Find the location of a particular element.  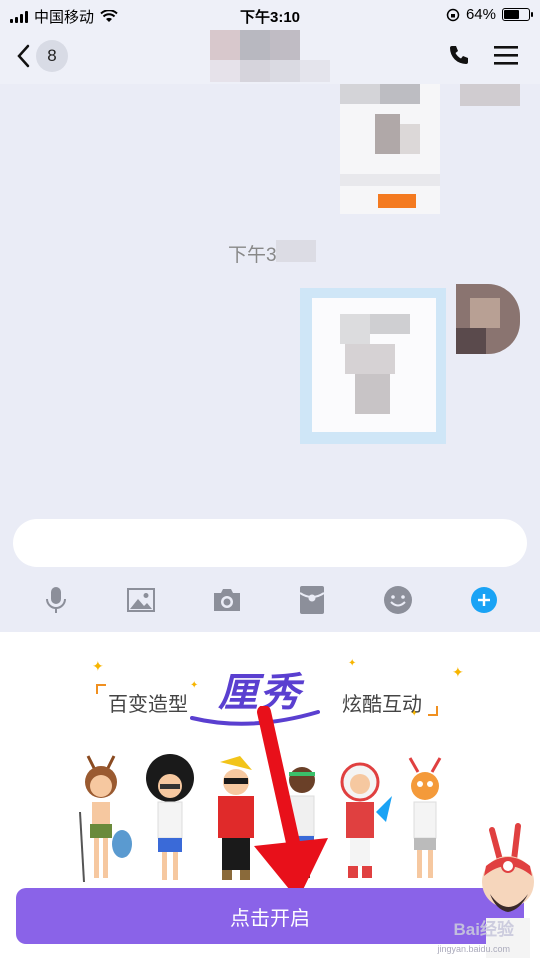

chat-header: 8 is located at coordinates (270, 57).